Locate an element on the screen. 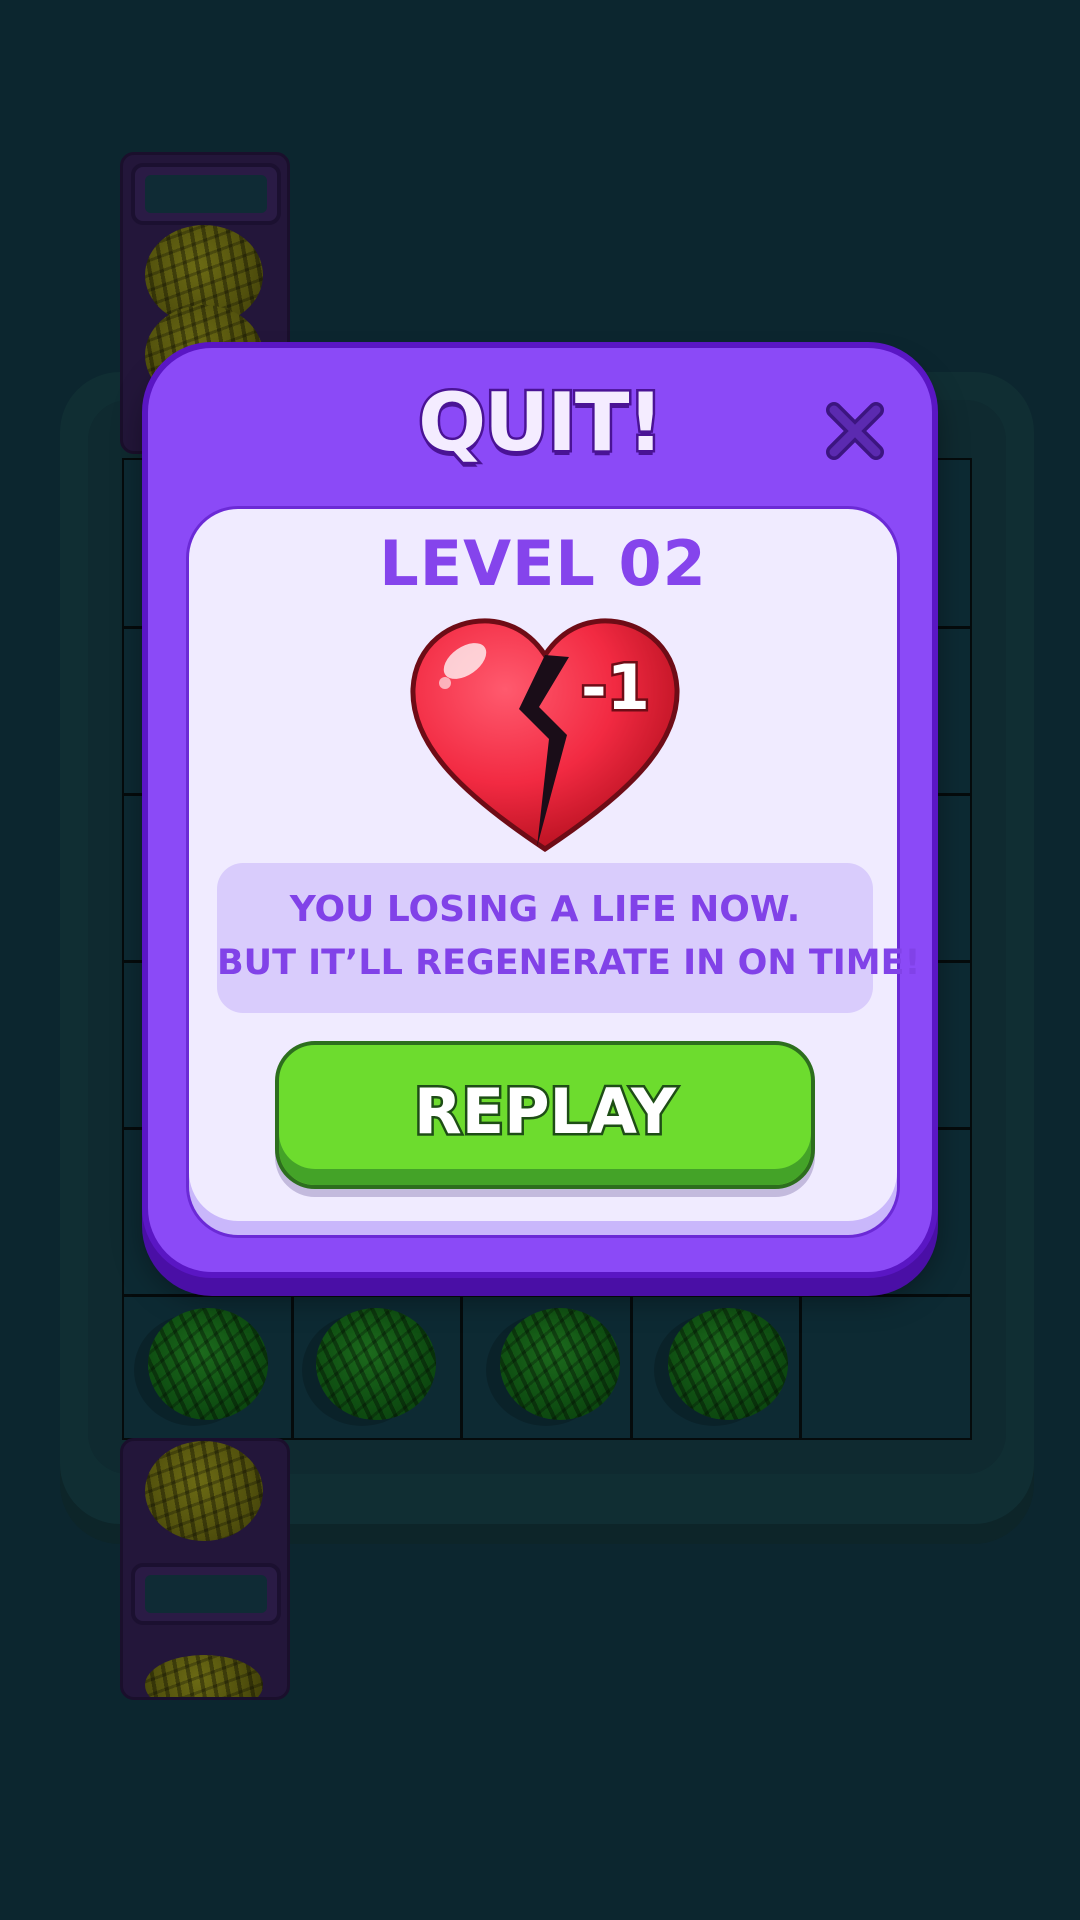  yarn-tube-bottom is located at coordinates (205, 1569).